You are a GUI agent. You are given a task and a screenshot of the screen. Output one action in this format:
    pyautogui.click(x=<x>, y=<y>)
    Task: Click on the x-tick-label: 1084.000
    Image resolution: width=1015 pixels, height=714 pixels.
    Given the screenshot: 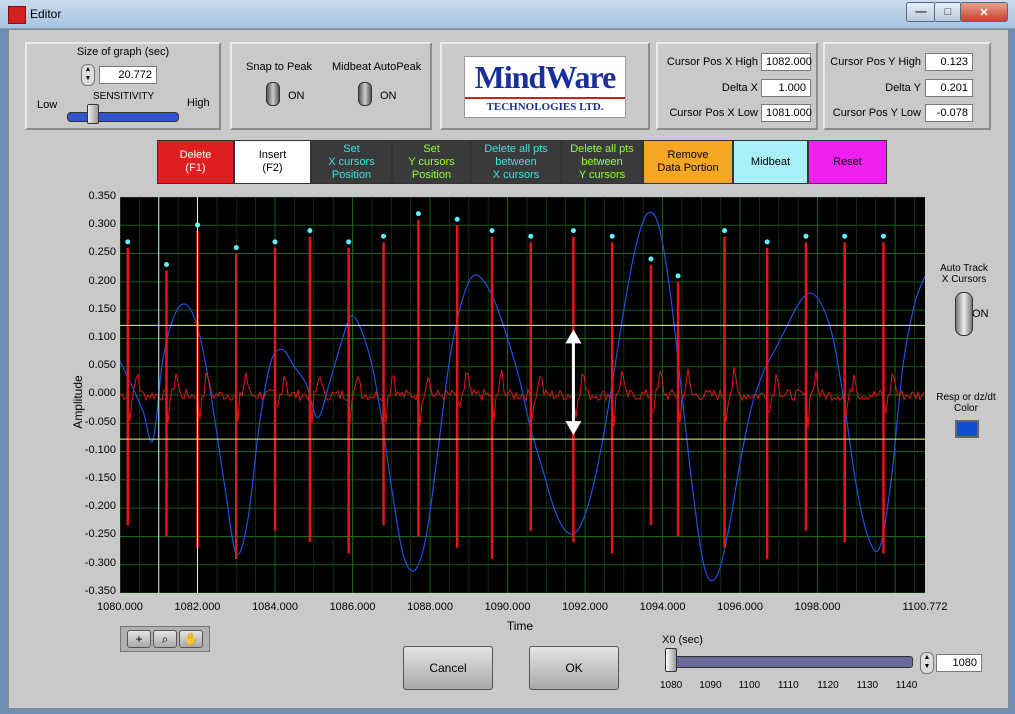 What is the action you would take?
    pyautogui.click(x=275, y=607)
    